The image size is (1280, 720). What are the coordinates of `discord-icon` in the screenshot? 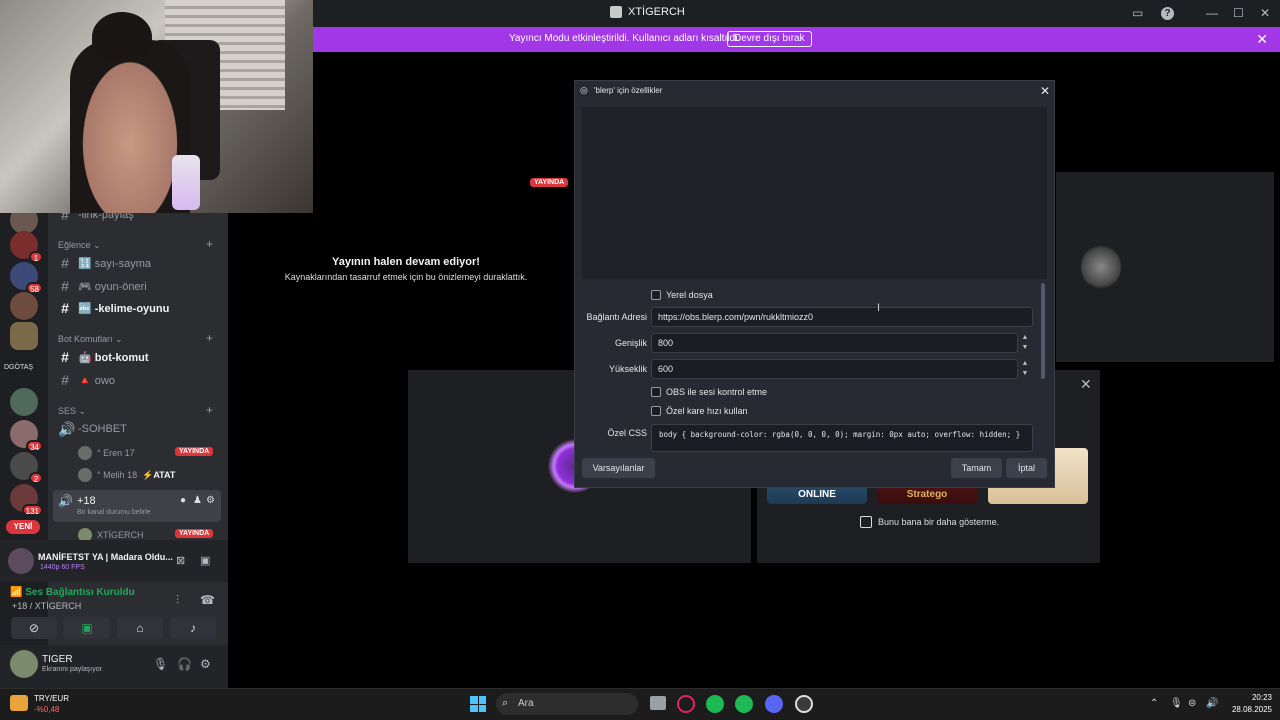 It's located at (774, 704).